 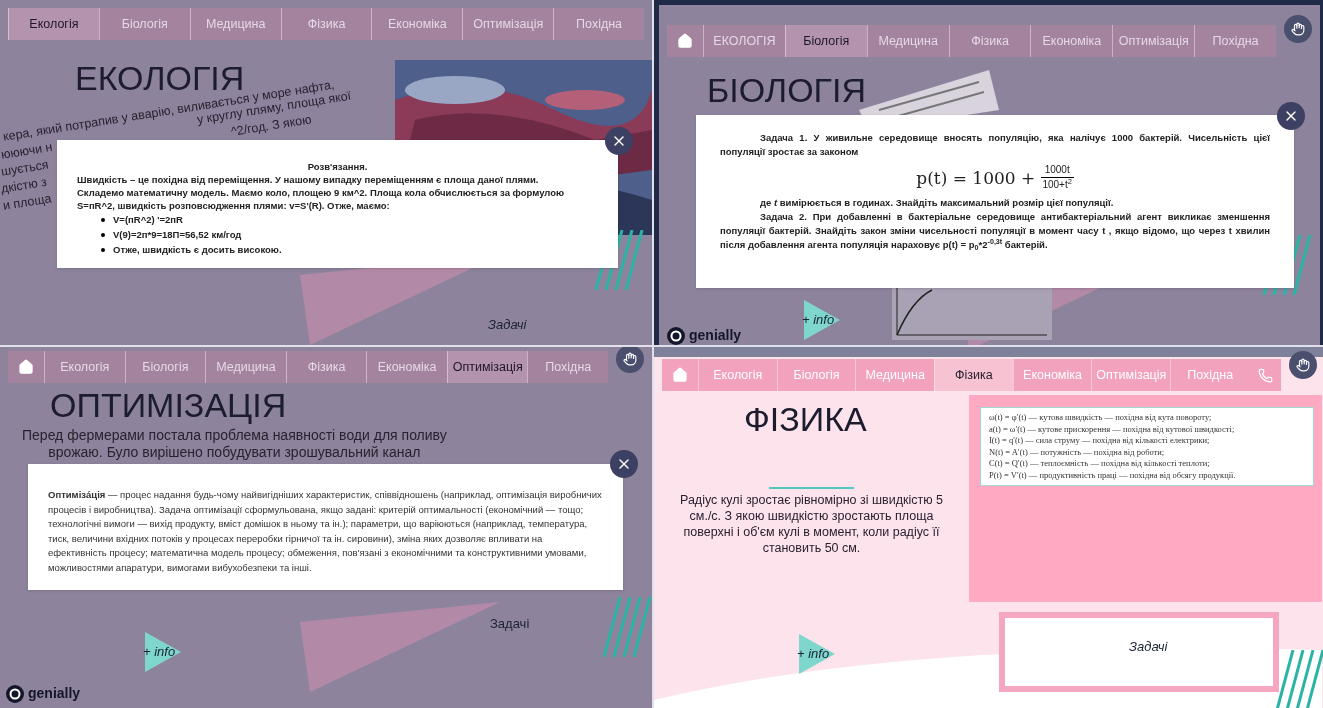 I want to click on formula-line: N(t) = A′(t) — потужність — похідна від роботи;, so click(x=1077, y=452).